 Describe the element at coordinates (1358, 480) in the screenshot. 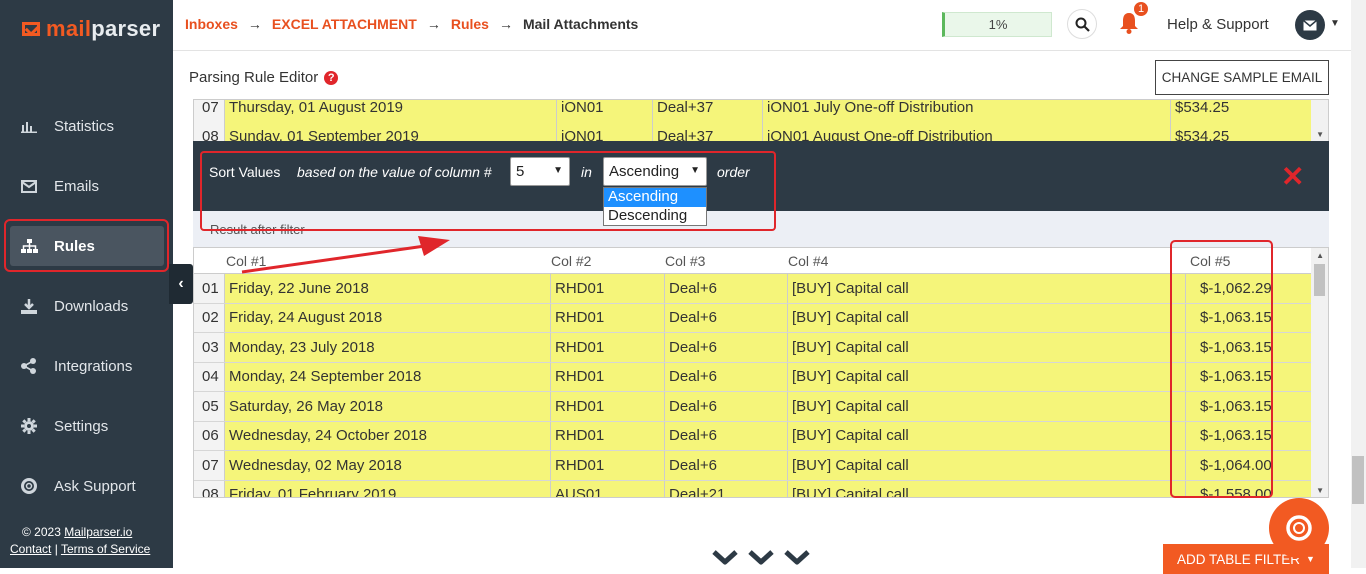

I see `page-scrollbar-thumb` at that location.